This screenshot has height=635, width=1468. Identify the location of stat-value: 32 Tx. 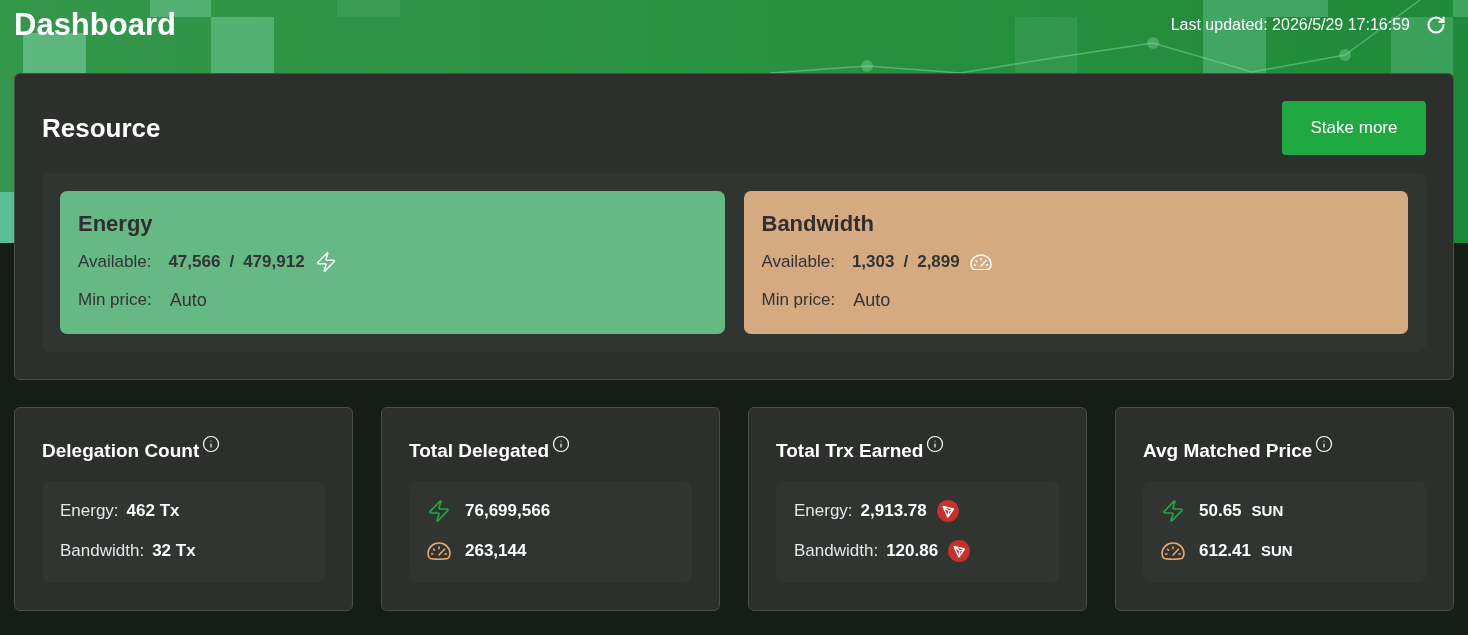
(174, 551).